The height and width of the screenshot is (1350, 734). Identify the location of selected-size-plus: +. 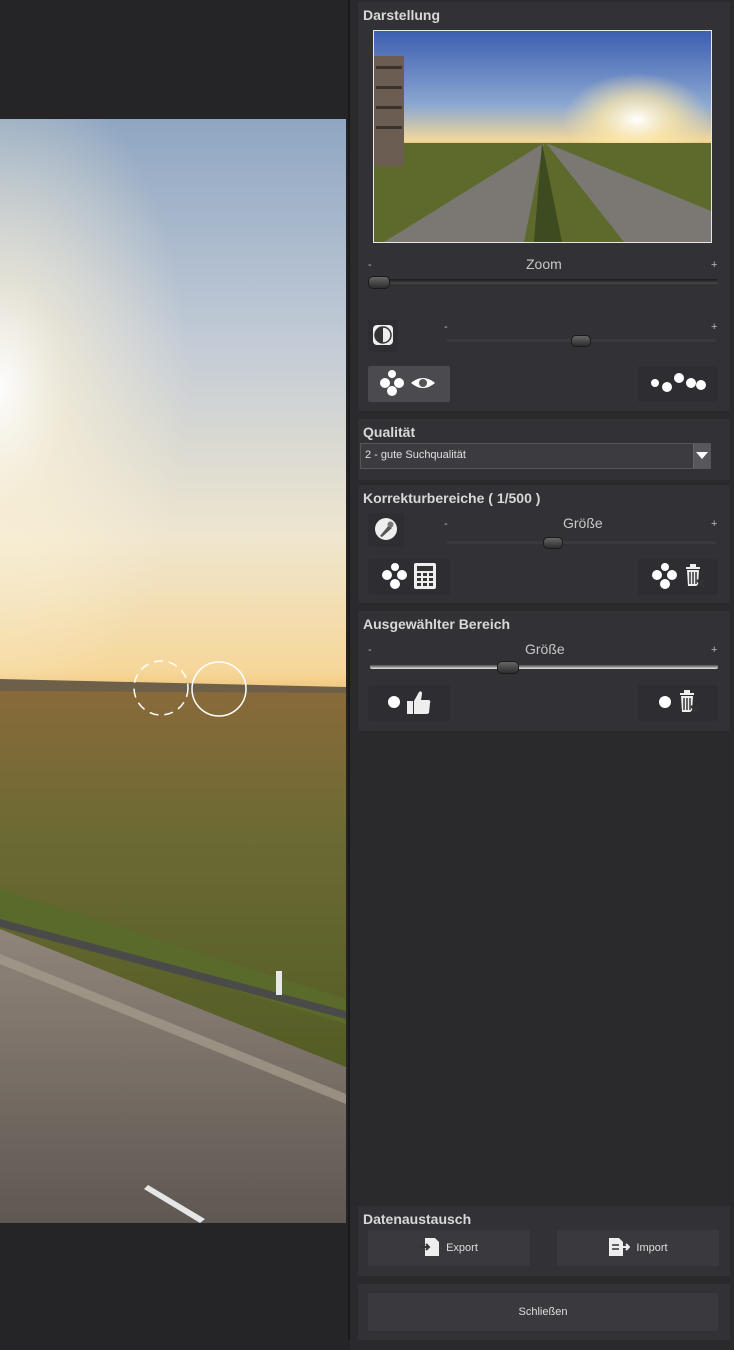
(714, 650).